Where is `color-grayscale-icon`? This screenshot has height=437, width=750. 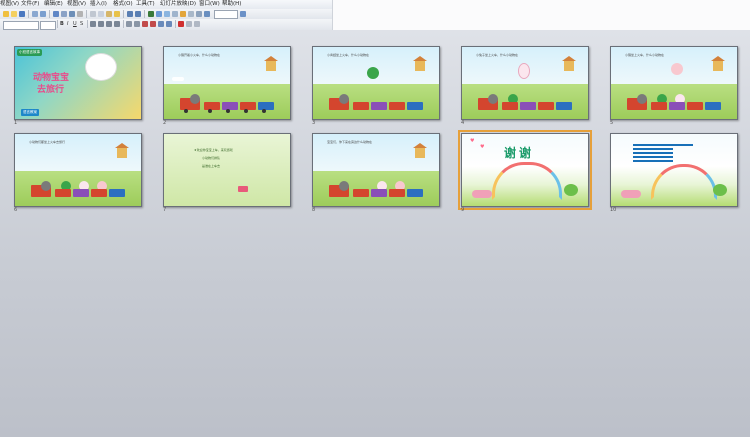 color-grayscale-icon is located at coordinates (207, 14).